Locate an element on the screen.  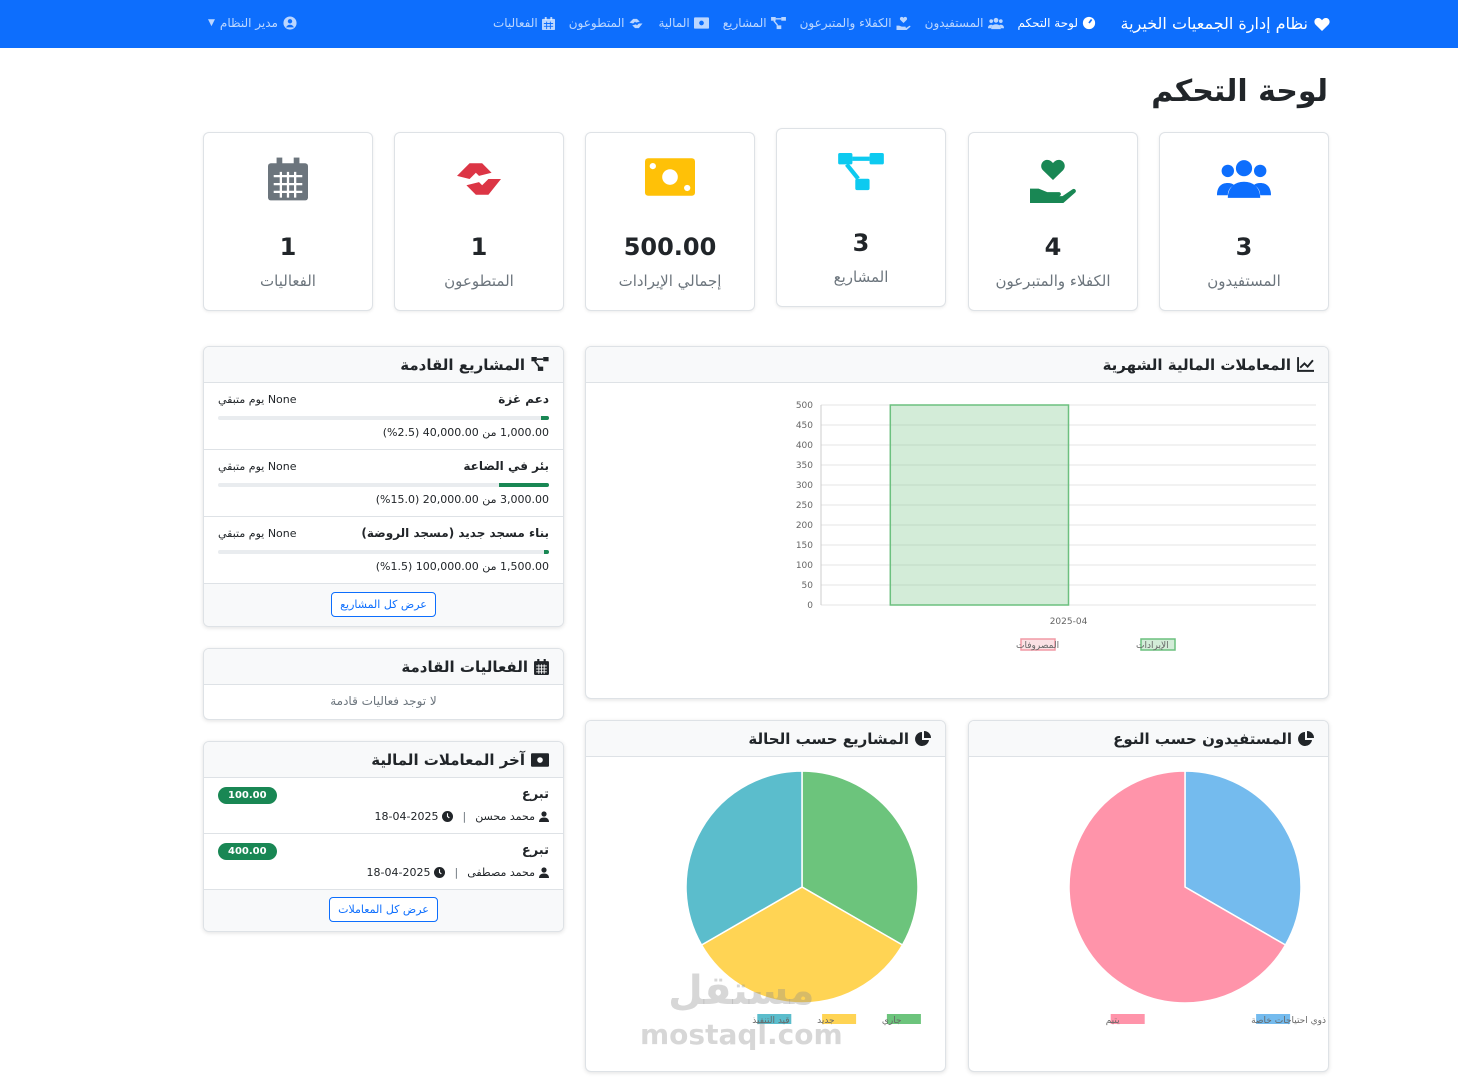
card-header: المشاريع القادمة is located at coordinates (383, 365).